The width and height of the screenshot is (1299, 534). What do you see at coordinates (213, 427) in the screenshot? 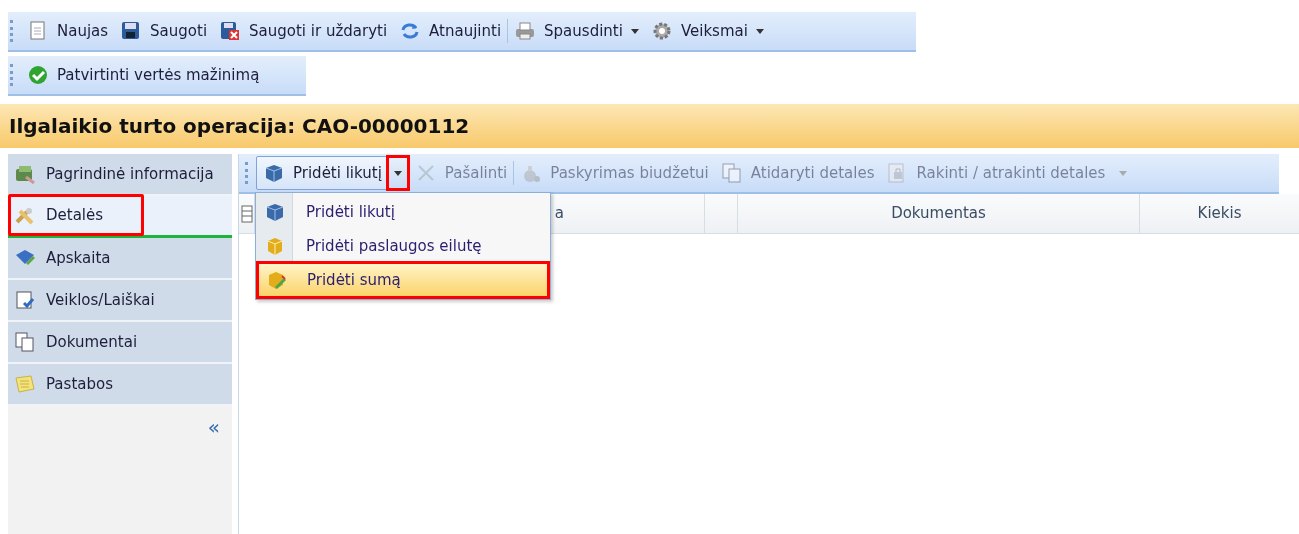
I see `collapse-button: «` at bounding box center [213, 427].